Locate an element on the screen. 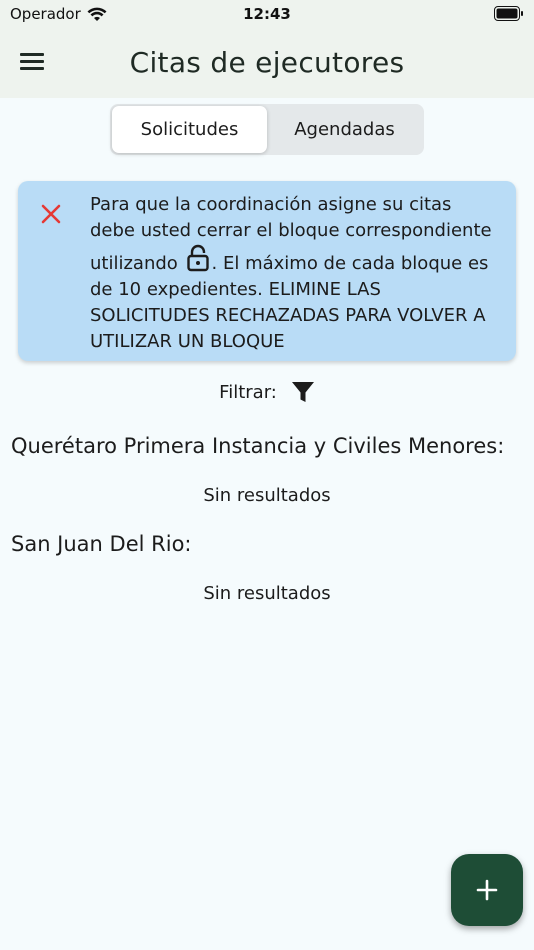 Image resolution: width=534 pixels, height=950 pixels. status-bar: Operador 12:43 is located at coordinates (267, 14).